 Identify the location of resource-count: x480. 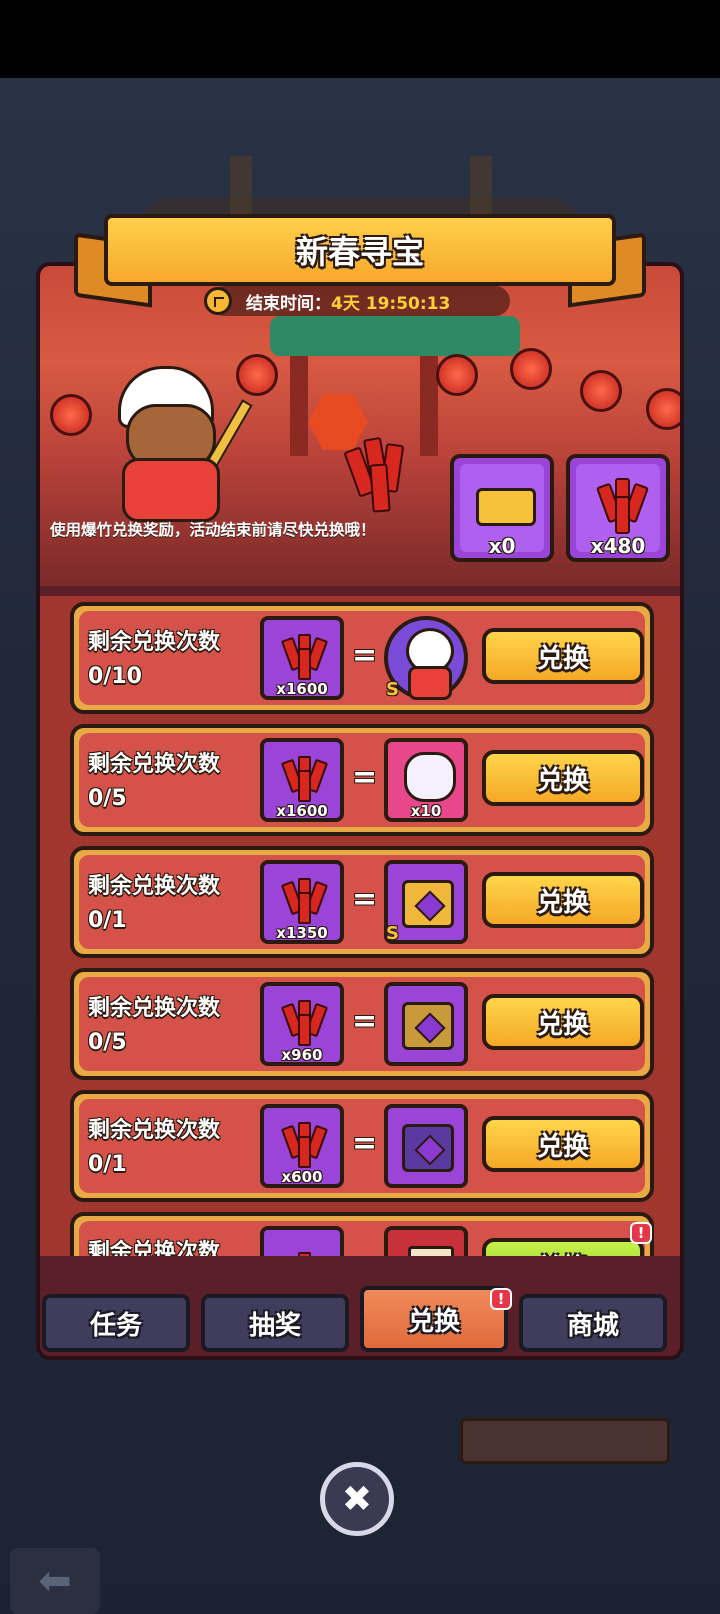
(618, 546).